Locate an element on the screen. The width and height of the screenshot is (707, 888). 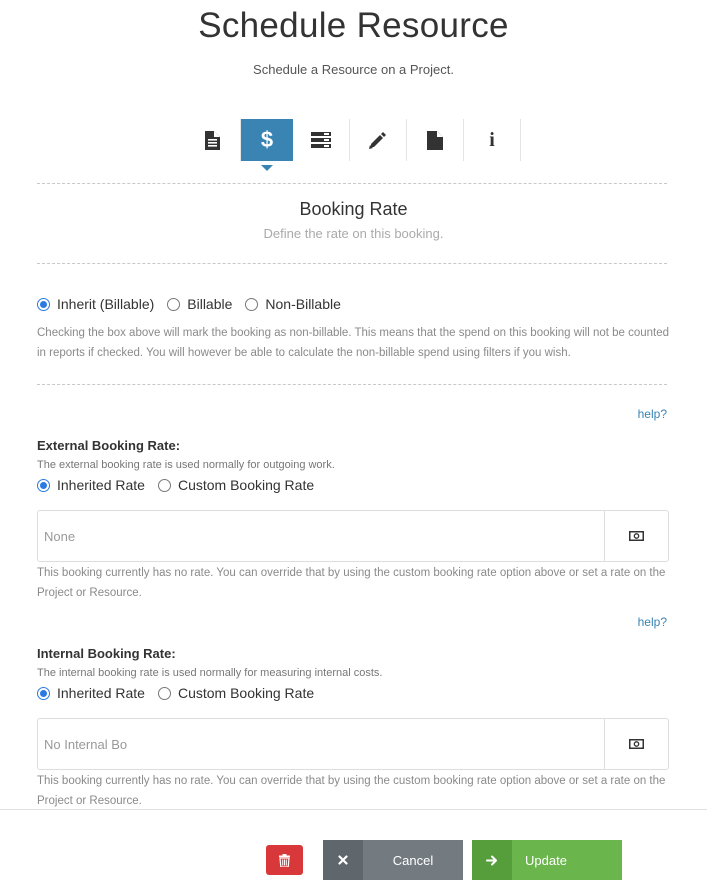
arrow-right-icon is located at coordinates (492, 860).